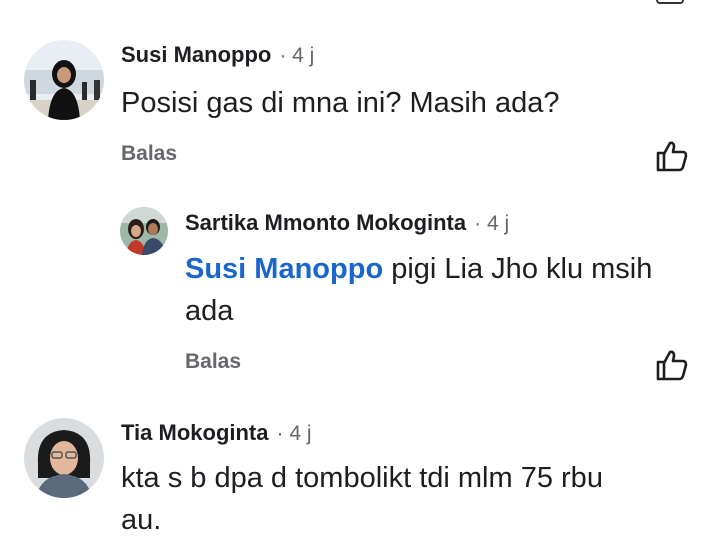 This screenshot has height=540, width=720. Describe the element at coordinates (209, 311) in the screenshot. I see `comment-text-line: ada` at that location.